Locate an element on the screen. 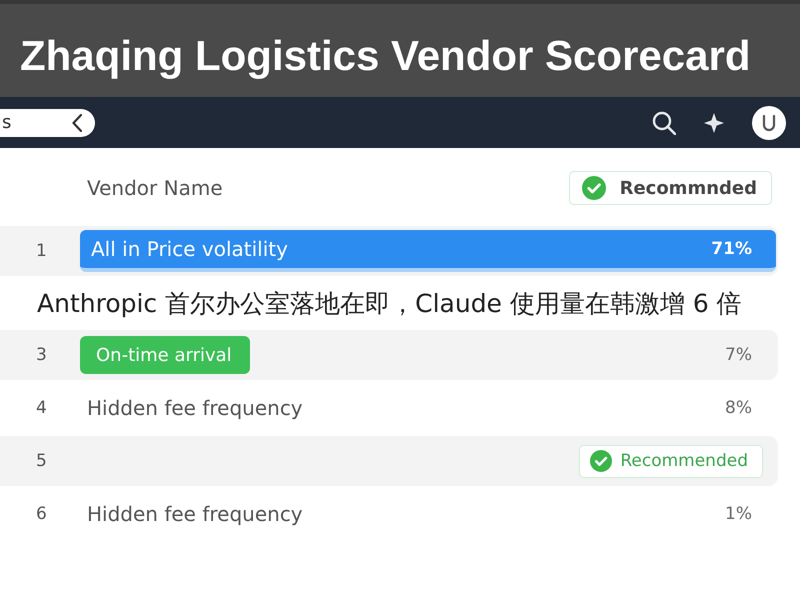 The height and width of the screenshot is (600, 800). avatar-icon is located at coordinates (769, 123).